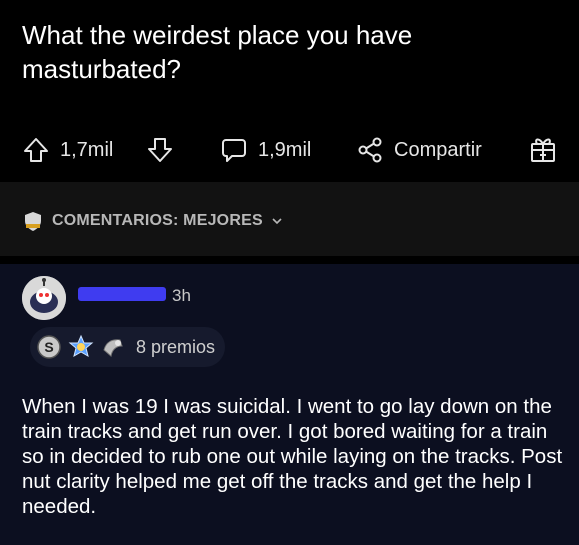 This screenshot has width=579, height=545. What do you see at coordinates (122, 294) in the screenshot?
I see `username-redaction` at bounding box center [122, 294].